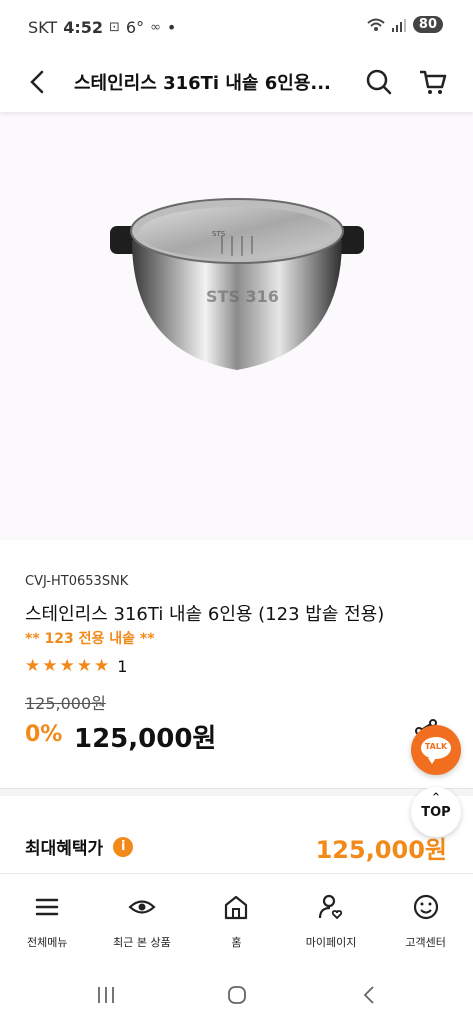  What do you see at coordinates (142, 919) in the screenshot?
I see `nav-item-recent: 최근 본 상품` at bounding box center [142, 919].